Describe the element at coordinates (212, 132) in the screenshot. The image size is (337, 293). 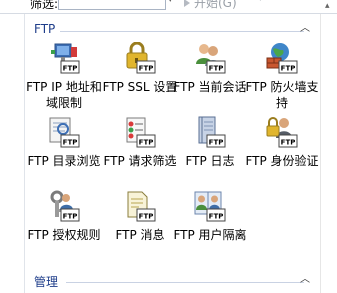
I see `log-book-icon: FTP` at that location.